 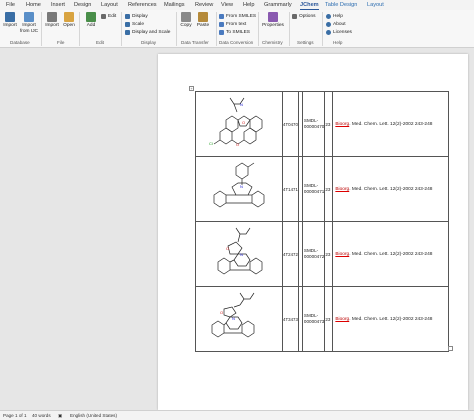 What do you see at coordinates (328, 32) in the screenshot?
I see `license-icon` at bounding box center [328, 32].